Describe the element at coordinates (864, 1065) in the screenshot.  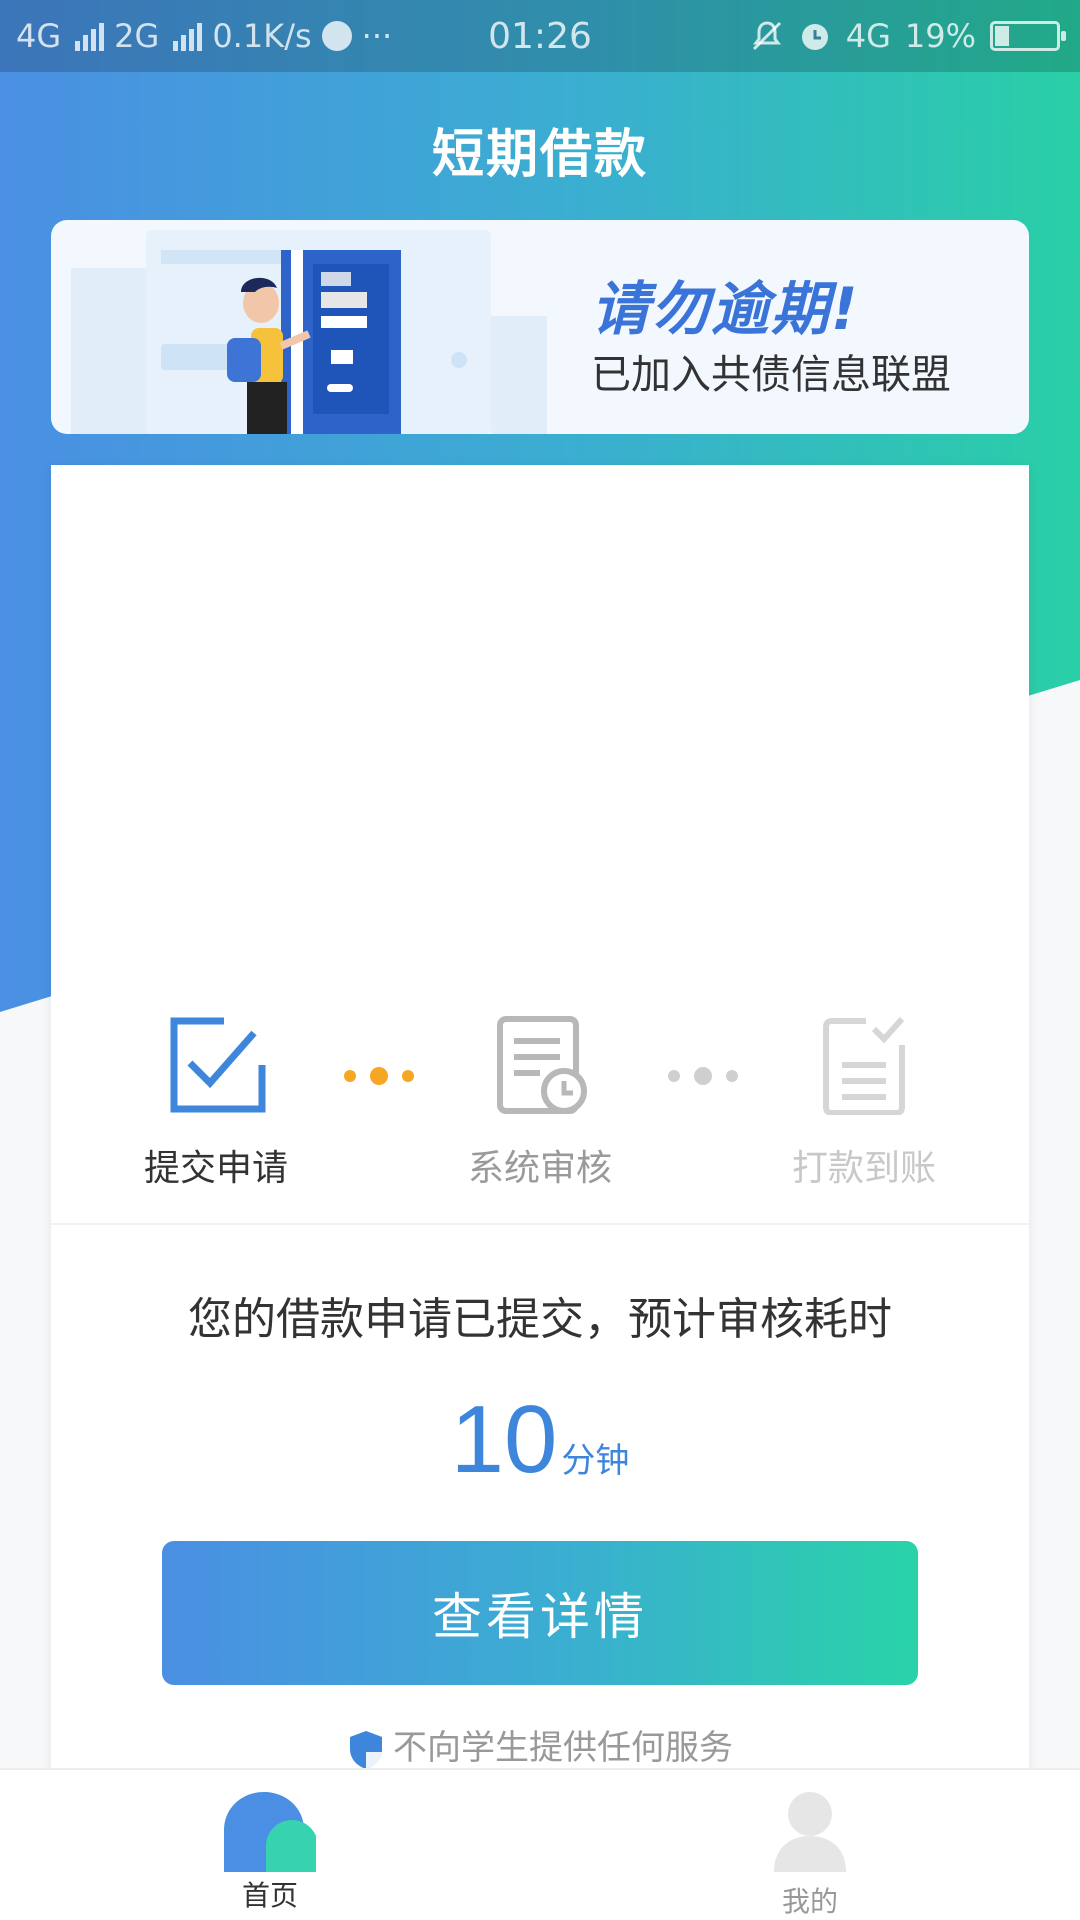
I see `document-check-icon` at that location.